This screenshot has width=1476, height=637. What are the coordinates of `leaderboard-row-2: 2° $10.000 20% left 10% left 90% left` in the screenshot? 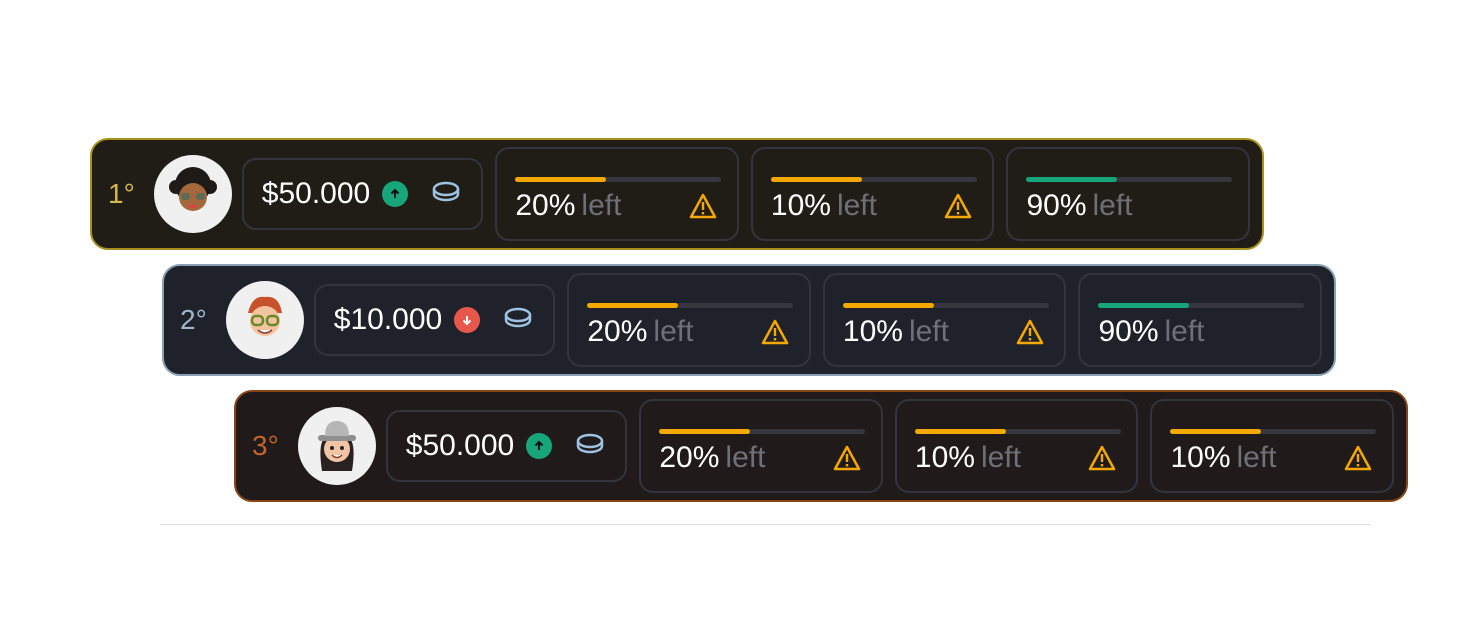 It's located at (749, 320).